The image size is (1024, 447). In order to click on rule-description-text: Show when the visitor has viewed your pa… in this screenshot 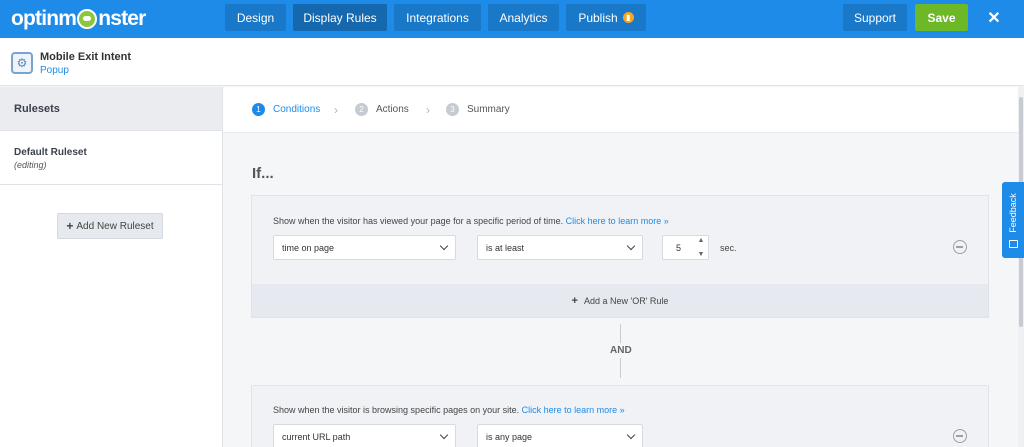, I will do `click(418, 221)`.